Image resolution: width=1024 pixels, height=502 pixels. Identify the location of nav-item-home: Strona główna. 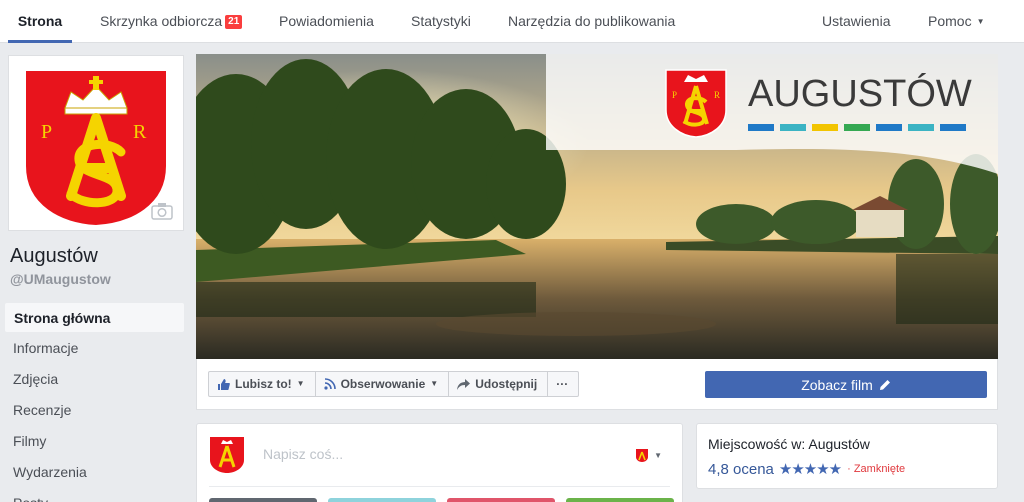
(94, 317).